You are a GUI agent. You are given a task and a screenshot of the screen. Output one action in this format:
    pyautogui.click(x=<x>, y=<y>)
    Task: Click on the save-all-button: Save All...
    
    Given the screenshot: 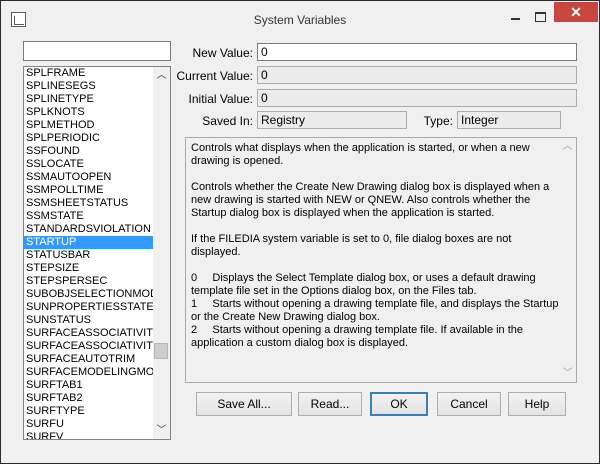 What is the action you would take?
    pyautogui.click(x=244, y=404)
    